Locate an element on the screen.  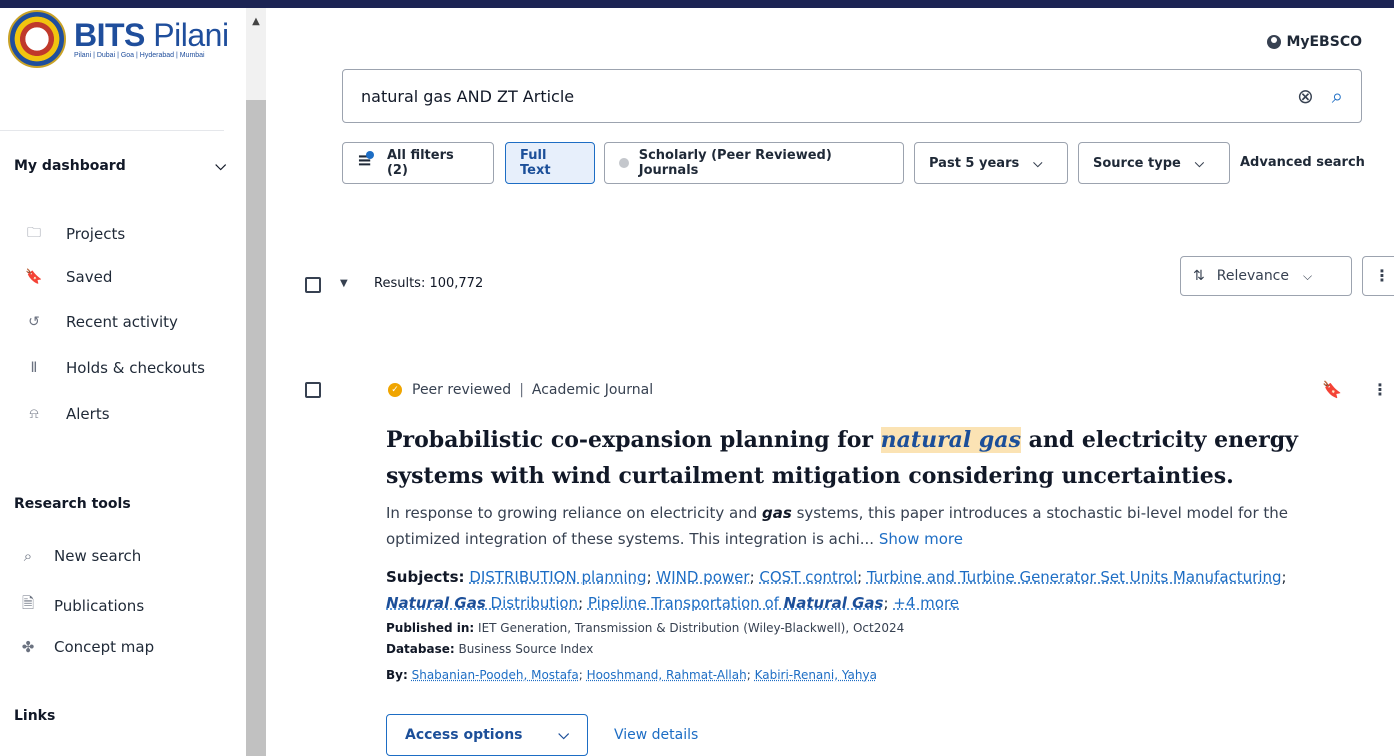
logo-title-rest: Pilani is located at coordinates (186, 34).